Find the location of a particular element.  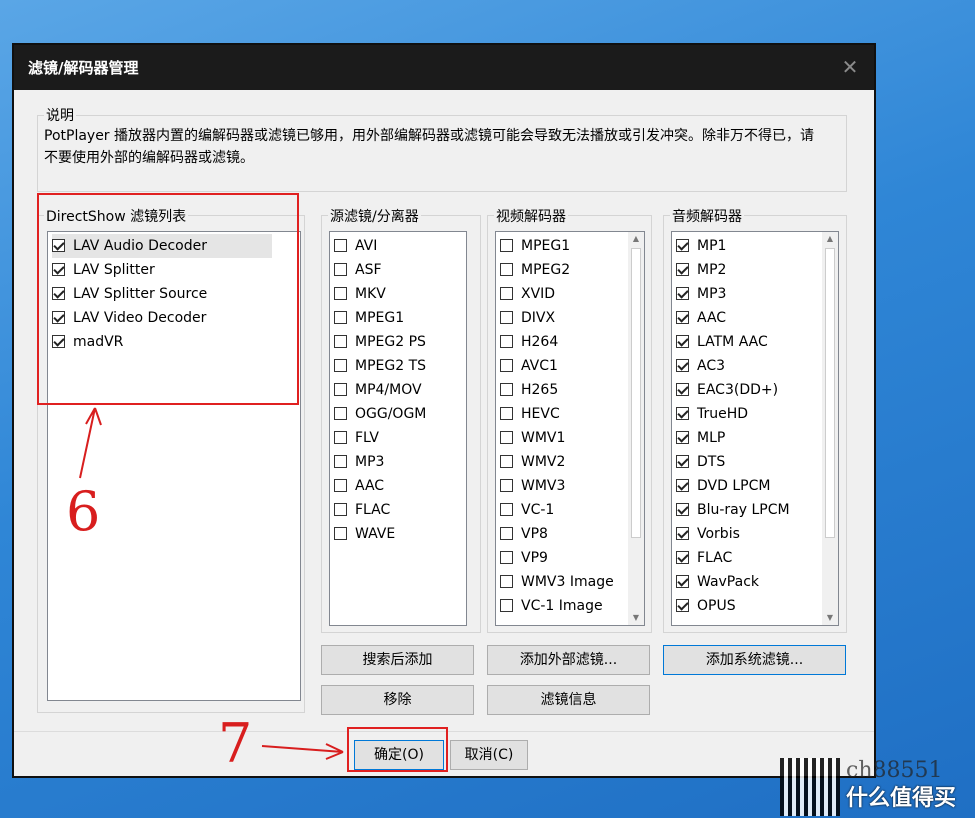

list-item: WAVE is located at coordinates (364, 534).